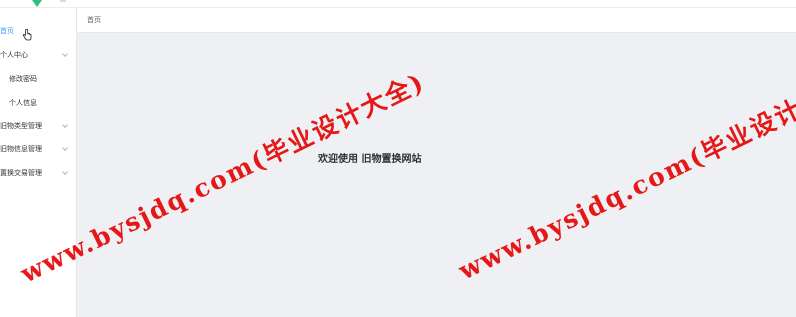  I want to click on sidebar-item-label: 个人信息, so click(23, 103).